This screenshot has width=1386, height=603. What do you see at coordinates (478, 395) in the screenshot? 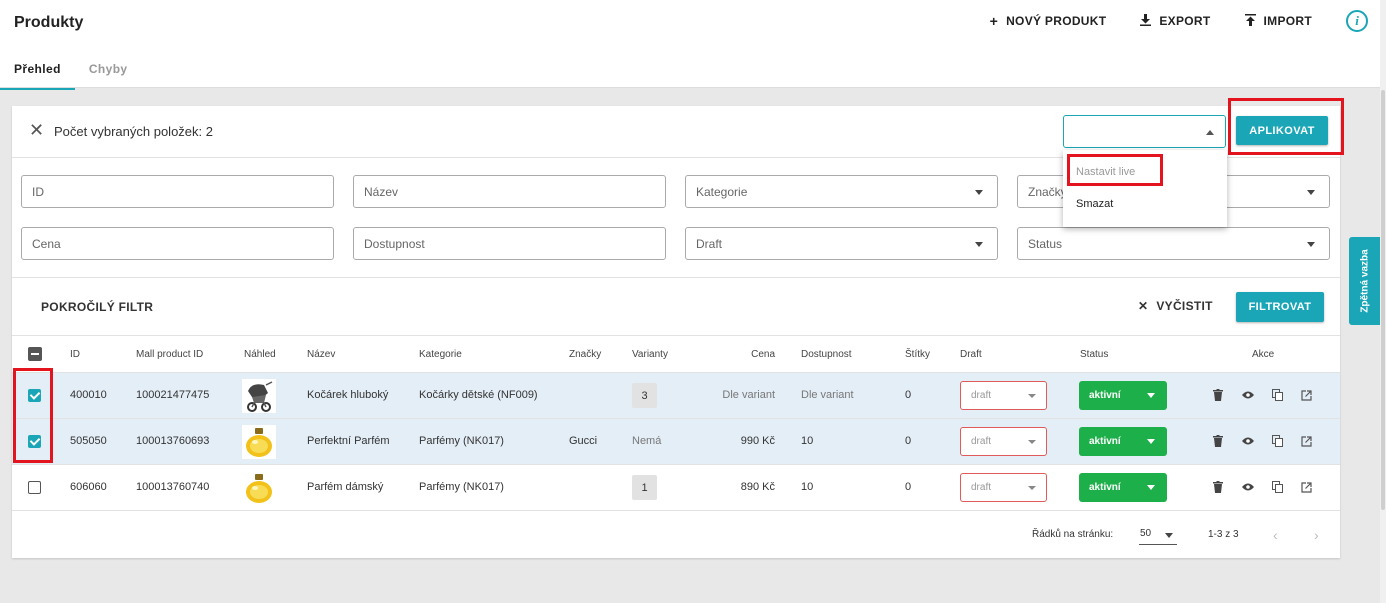
I see `cell-category: Kočárky dětské (NF009)` at bounding box center [478, 395].